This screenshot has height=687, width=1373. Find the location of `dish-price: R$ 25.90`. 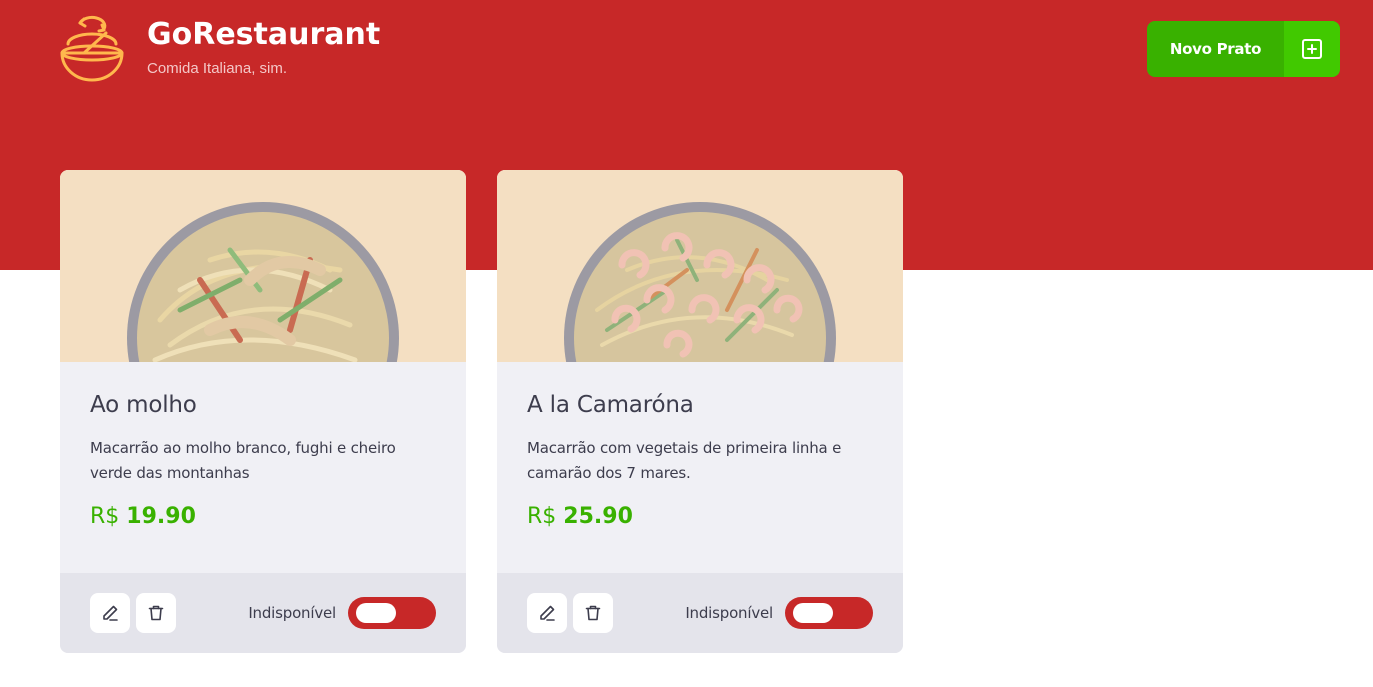

dish-price: R$ 25.90 is located at coordinates (700, 516).